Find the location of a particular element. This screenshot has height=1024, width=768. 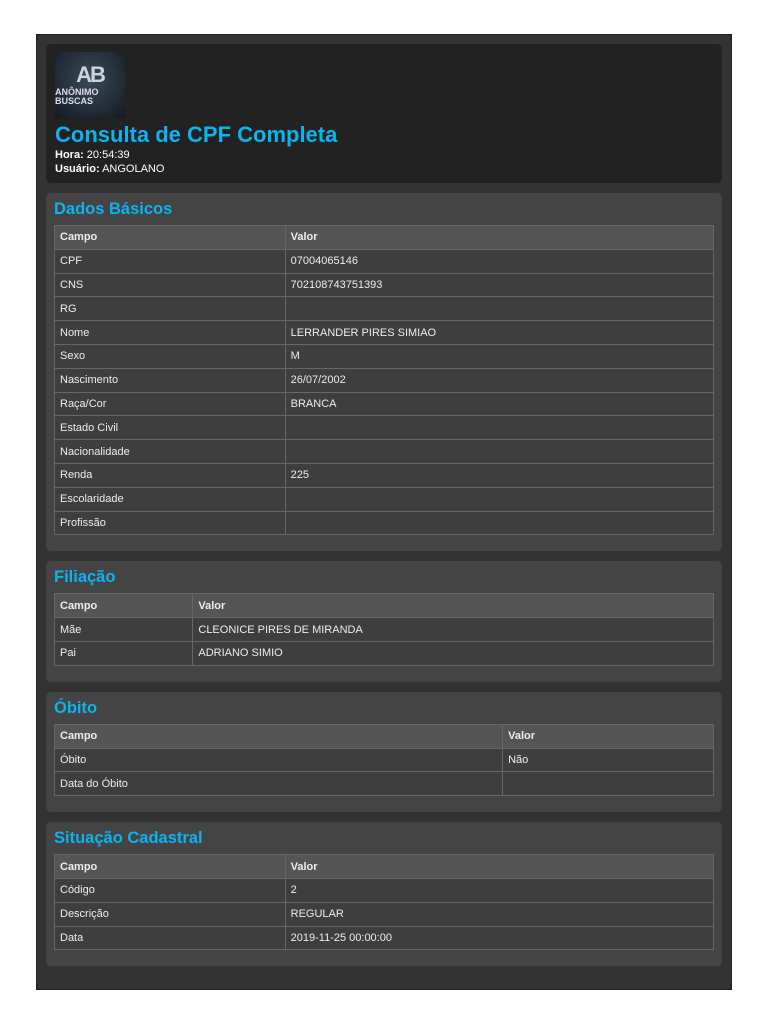

field-name: RG is located at coordinates (170, 309).